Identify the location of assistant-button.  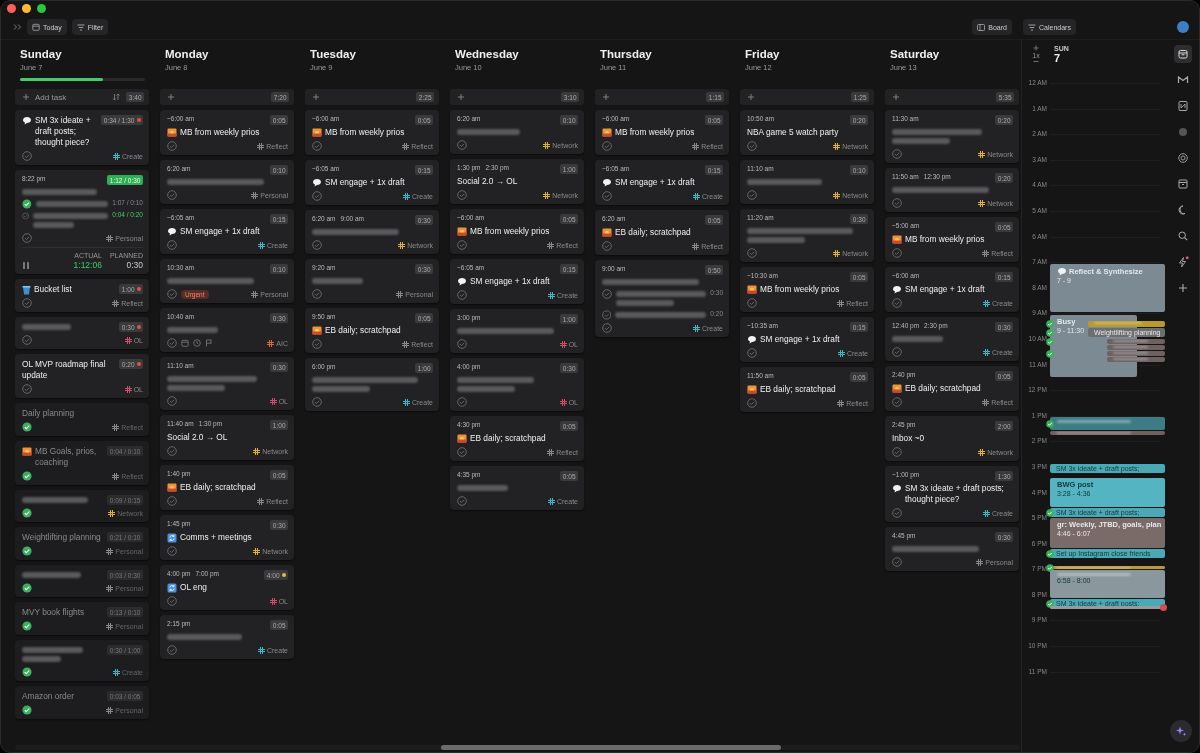
(1181, 731).